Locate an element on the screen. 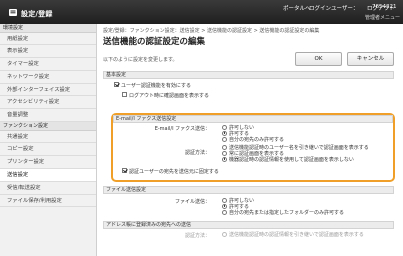  portal-link: ポータルへ is located at coordinates (297, 8).